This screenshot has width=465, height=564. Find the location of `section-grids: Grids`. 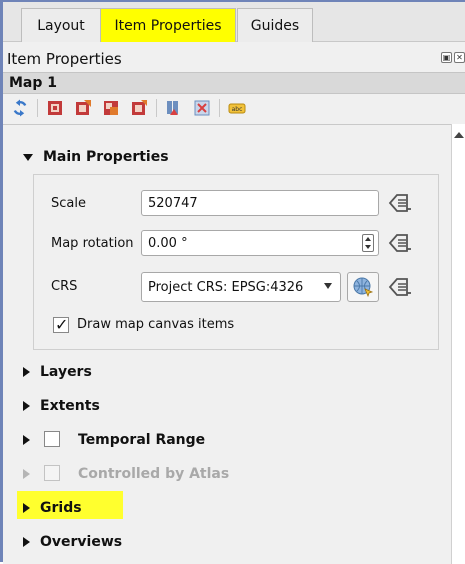

section-grids: Grids is located at coordinates (52, 508).